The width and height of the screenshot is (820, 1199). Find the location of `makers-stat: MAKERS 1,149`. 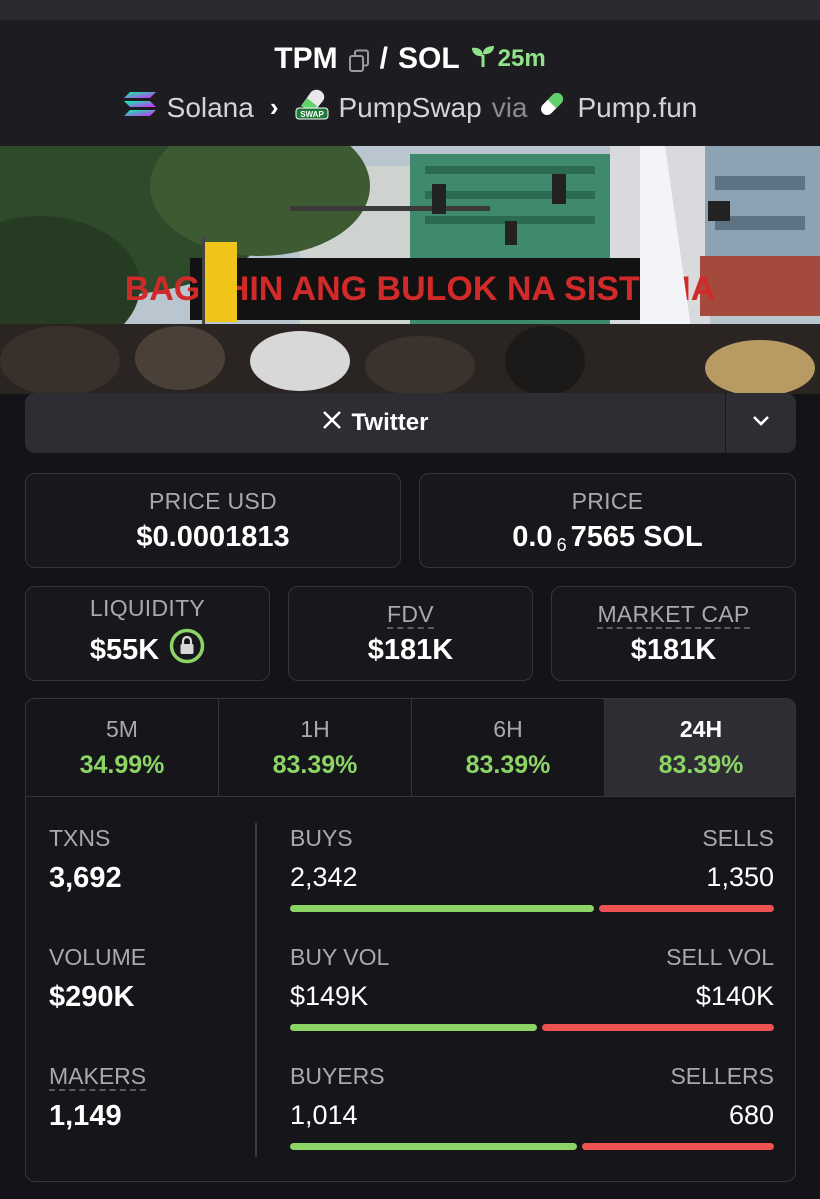

makers-stat: MAKERS 1,149 is located at coordinates (98, 1098).